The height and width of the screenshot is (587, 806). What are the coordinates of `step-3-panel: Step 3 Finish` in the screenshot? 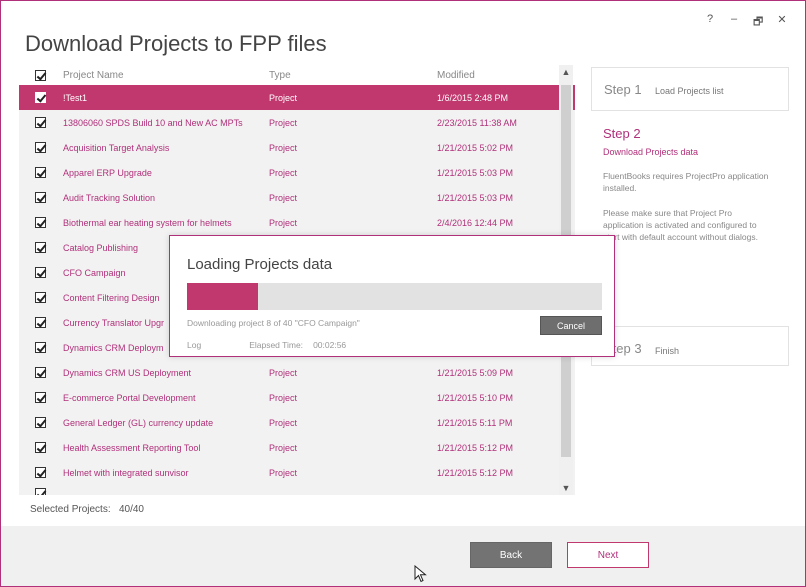 It's located at (690, 346).